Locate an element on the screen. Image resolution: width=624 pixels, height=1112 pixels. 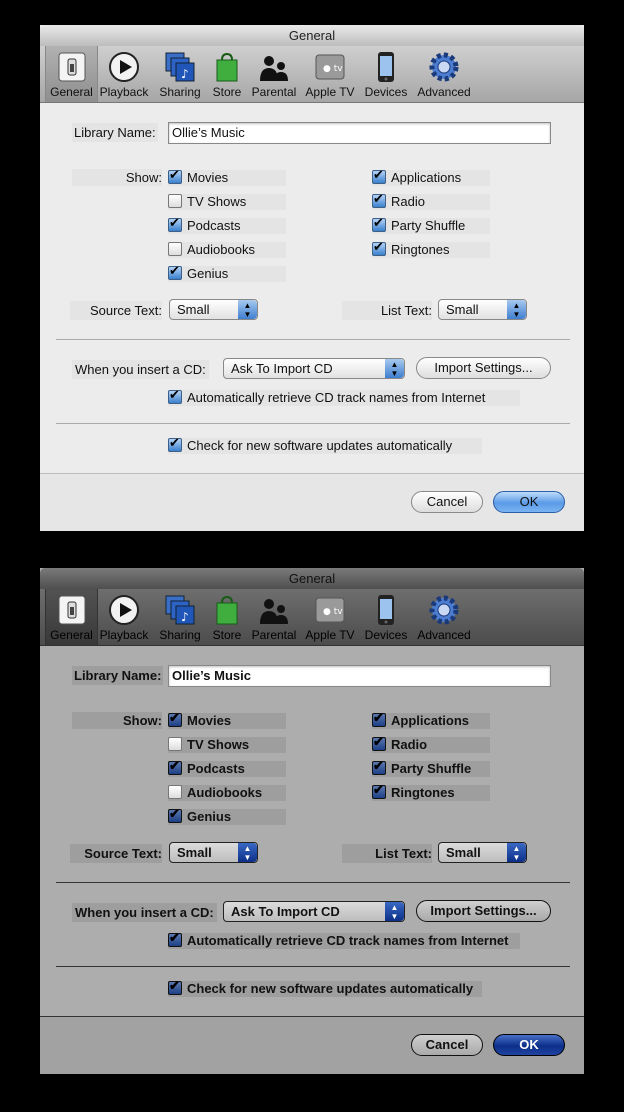
radio-check is located at coordinates (379, 199).